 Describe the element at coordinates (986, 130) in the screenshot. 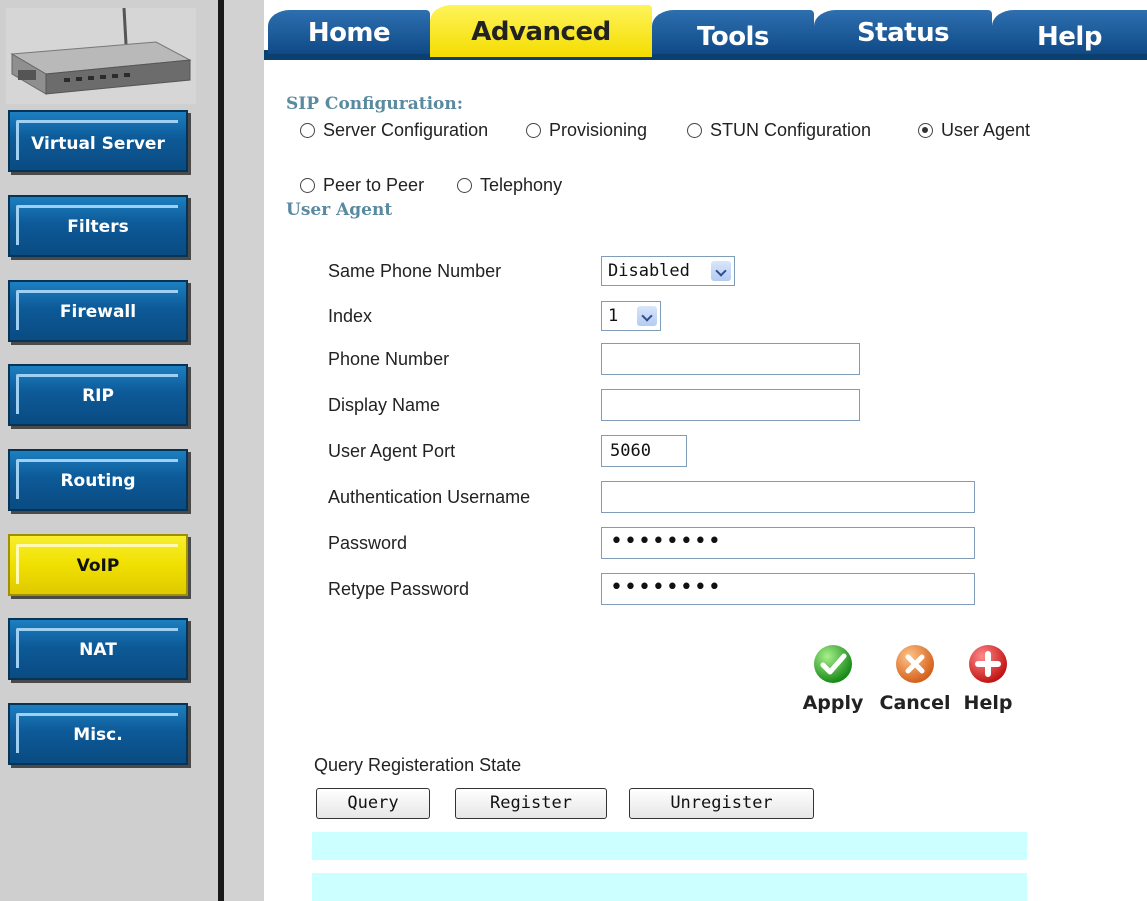

I see `radio-label: User Agent` at that location.